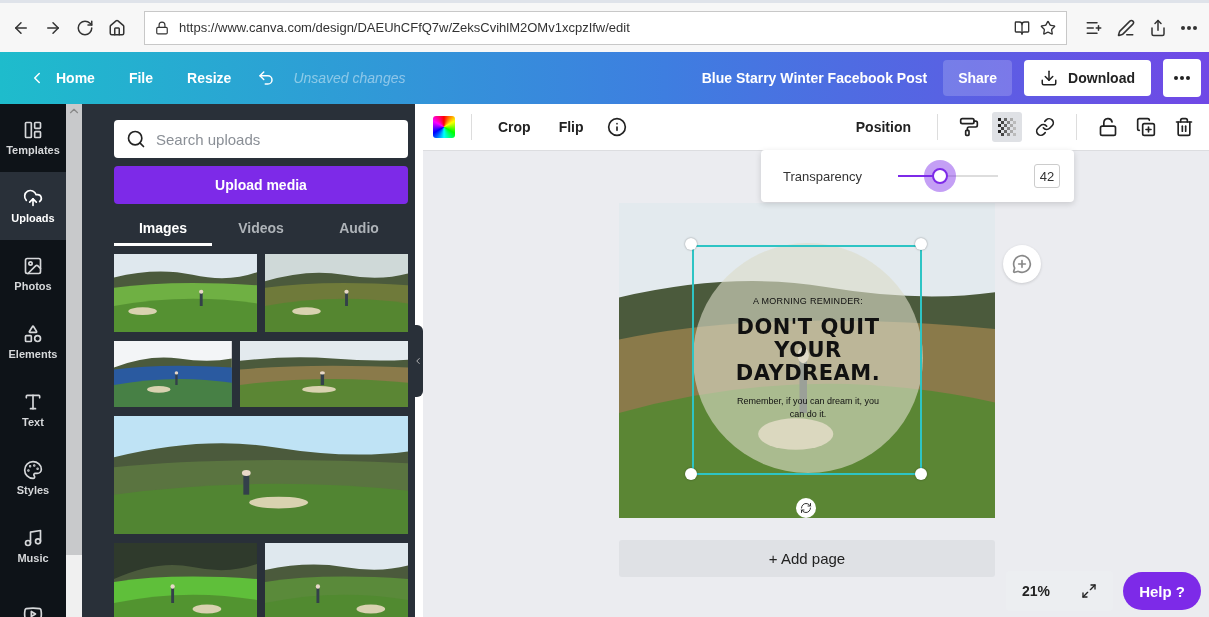 This screenshot has width=1209, height=617. What do you see at coordinates (1184, 127) in the screenshot?
I see `trash-icon` at bounding box center [1184, 127].